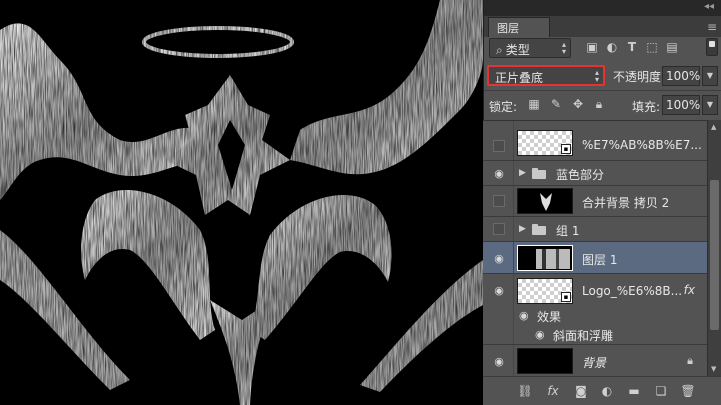 The height and width of the screenshot is (405, 721). Describe the element at coordinates (710, 105) in the screenshot. I see `fill-dropdown-arrow: ▼` at that location.